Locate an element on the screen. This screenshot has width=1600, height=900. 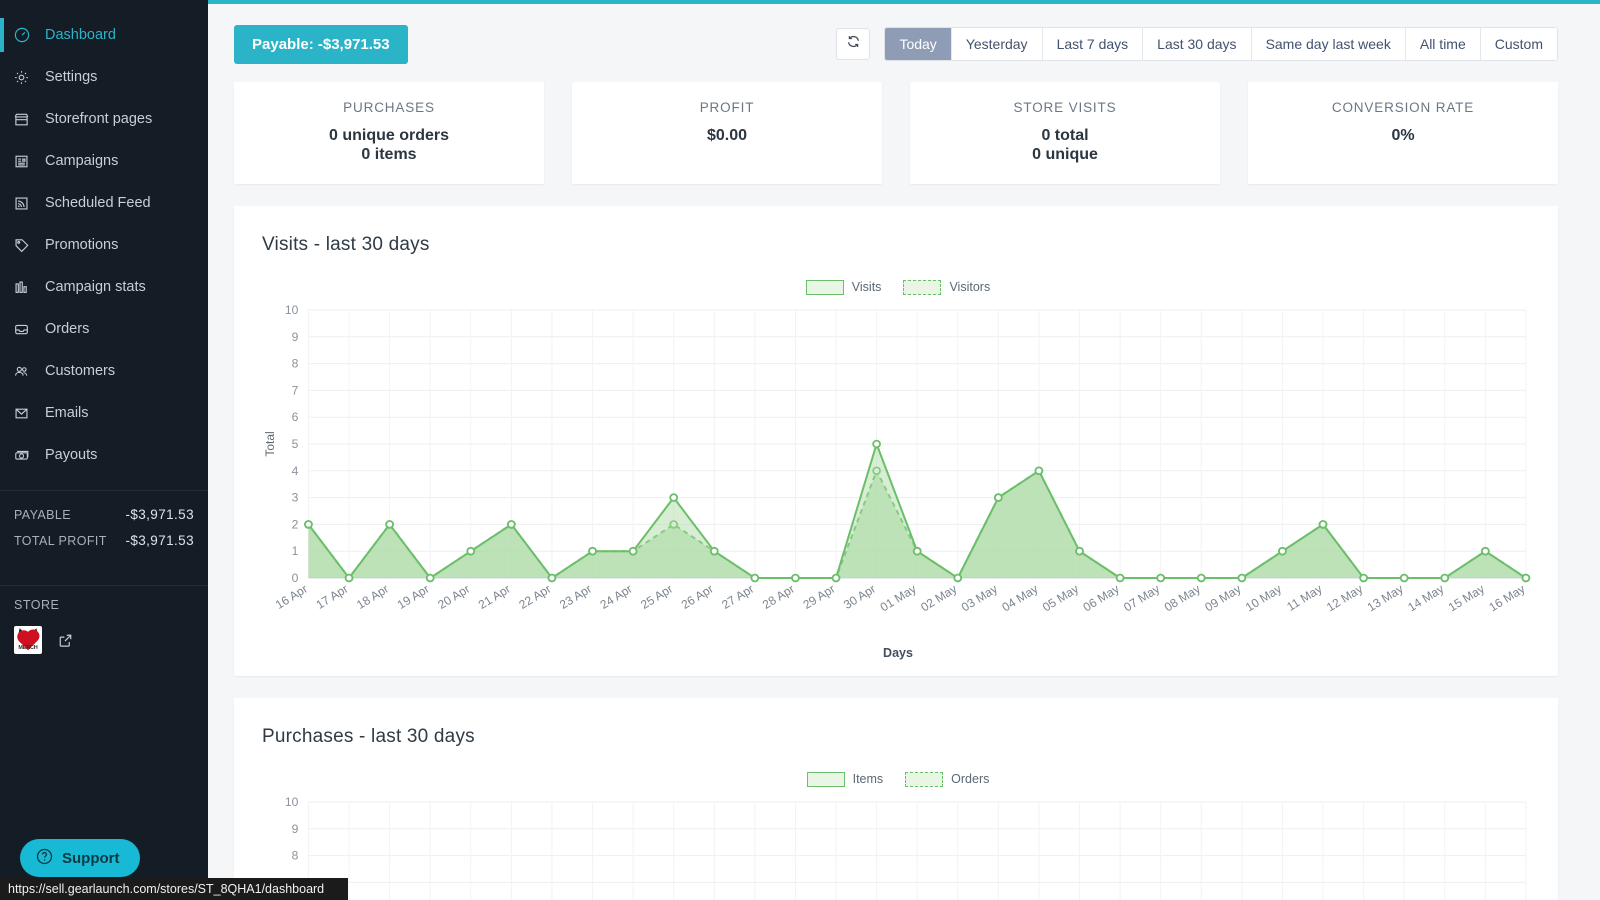
refresh-button is located at coordinates (853, 44).